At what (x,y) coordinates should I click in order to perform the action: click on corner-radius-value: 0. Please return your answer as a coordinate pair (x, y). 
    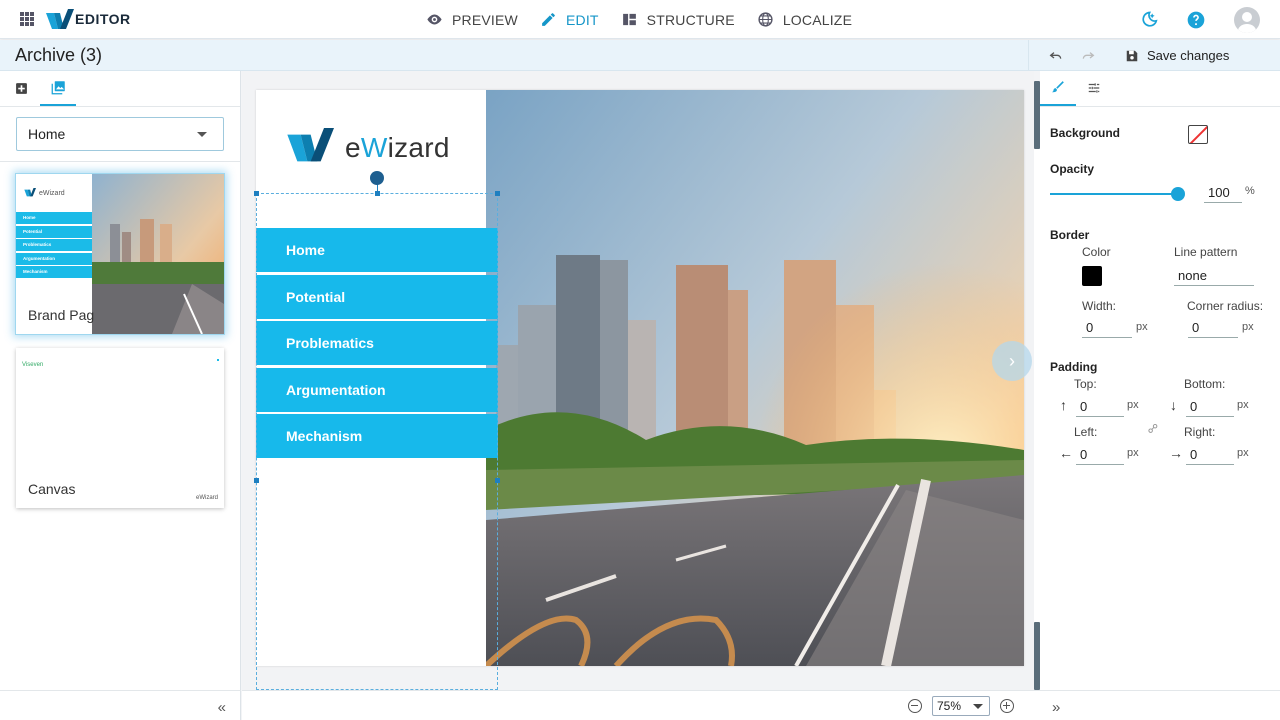
    Looking at the image, I should click on (1196, 327).